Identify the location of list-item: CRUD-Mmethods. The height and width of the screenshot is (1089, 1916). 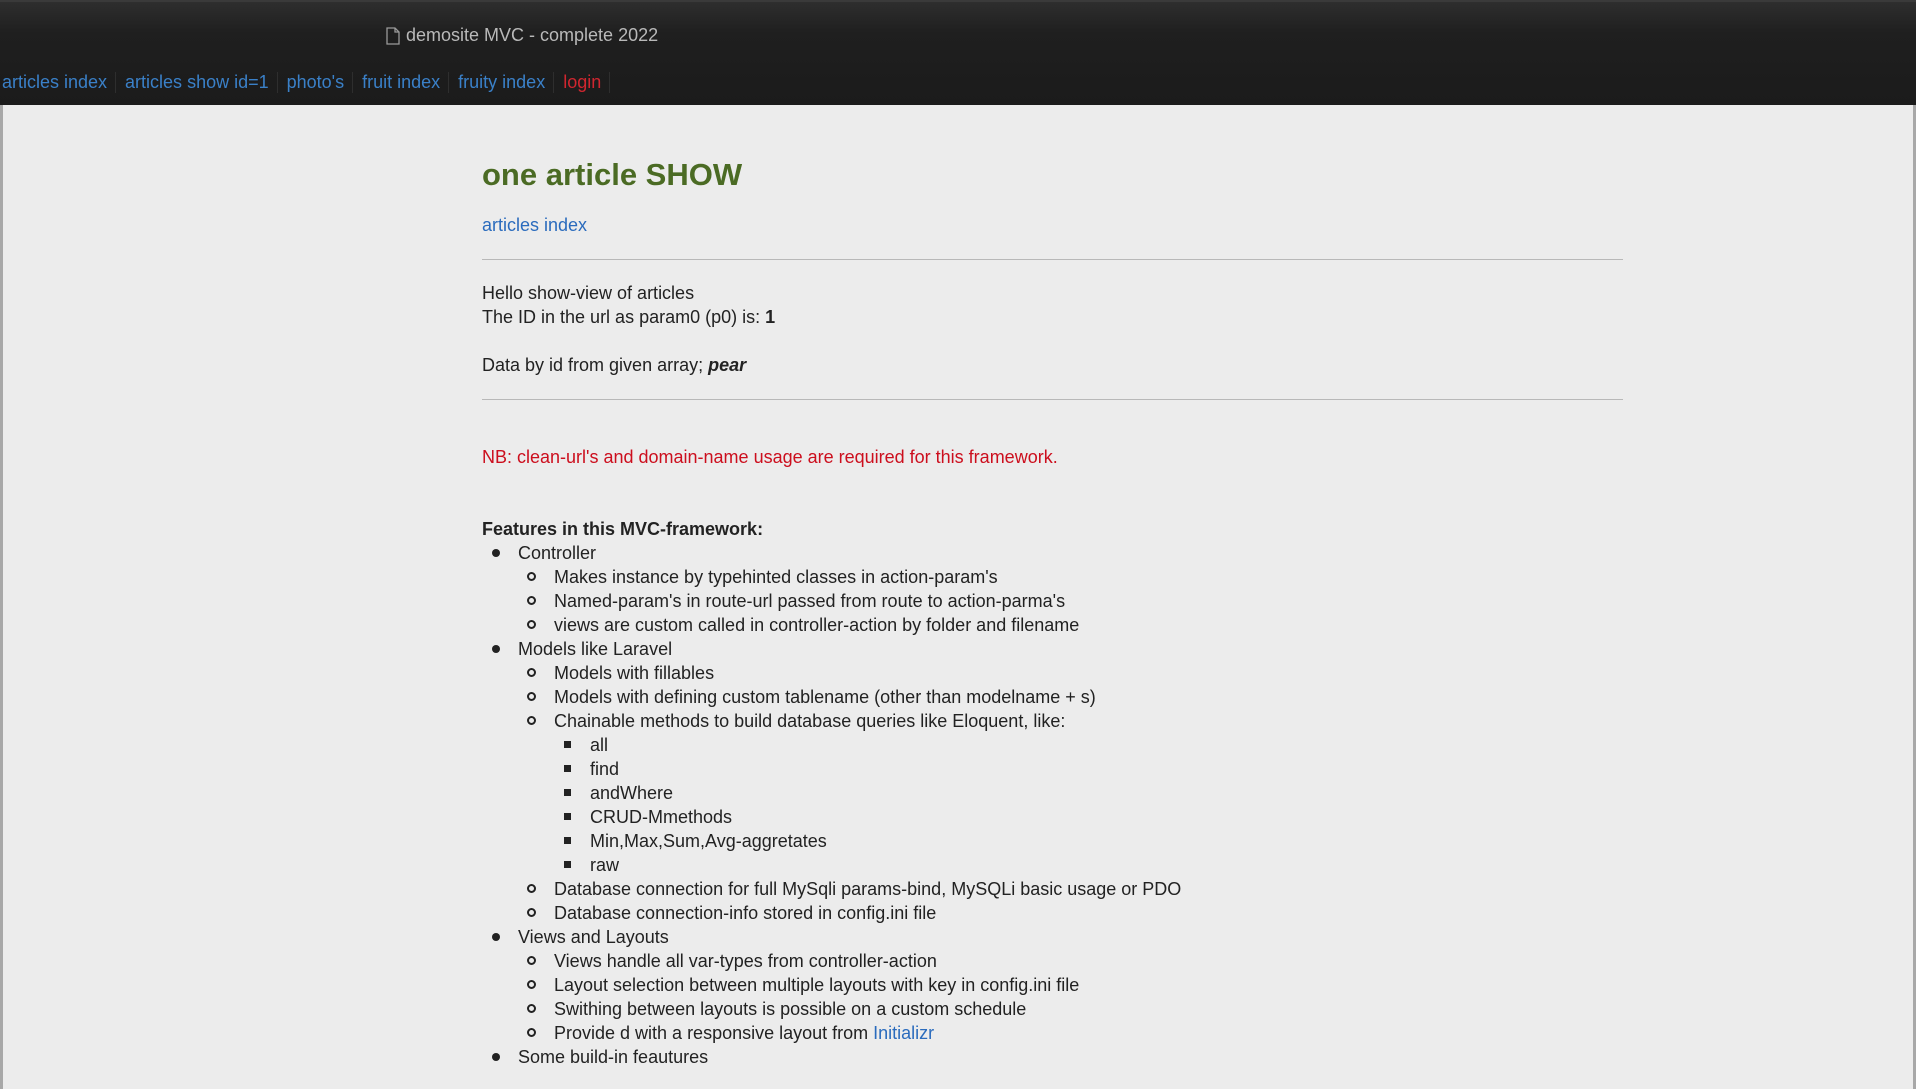
(1088, 817).